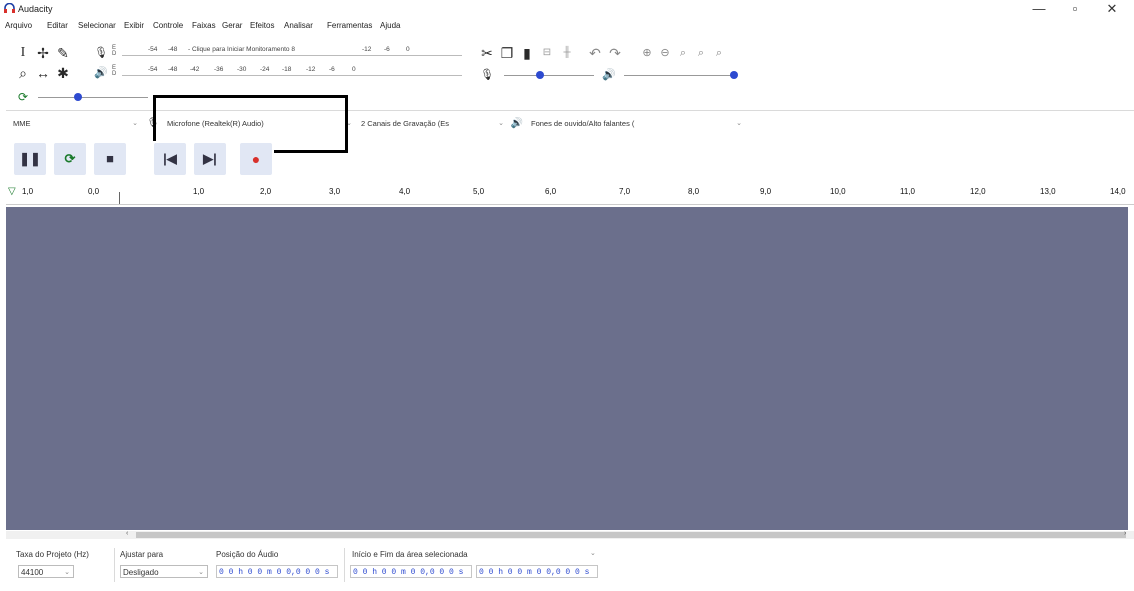  I want to click on ruler-label: 9,0, so click(766, 191).